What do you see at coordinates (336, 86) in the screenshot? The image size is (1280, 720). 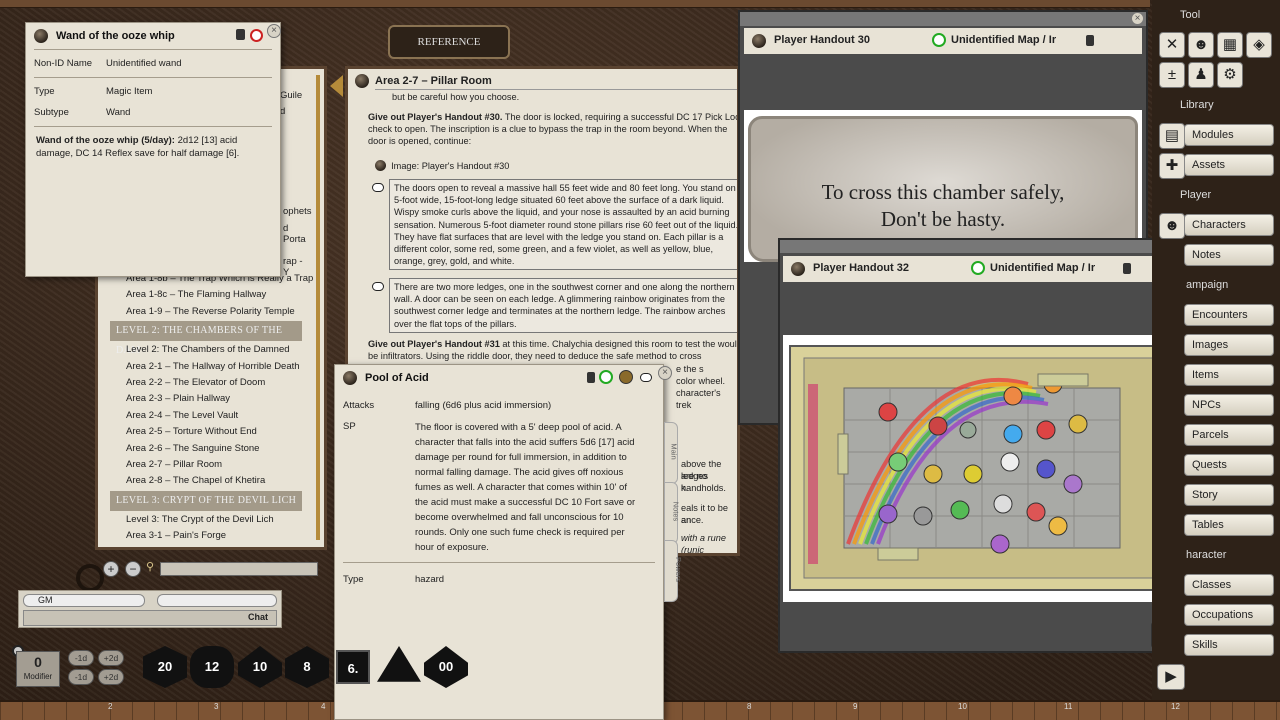 I see `story-prev-arrow` at bounding box center [336, 86].